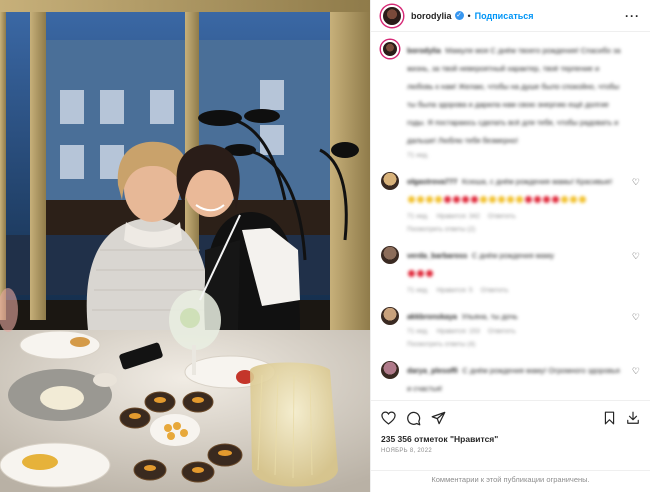  I want to click on comment-text: Ксюша, с днём рождения мамы! Красивые!, so click(537, 181).